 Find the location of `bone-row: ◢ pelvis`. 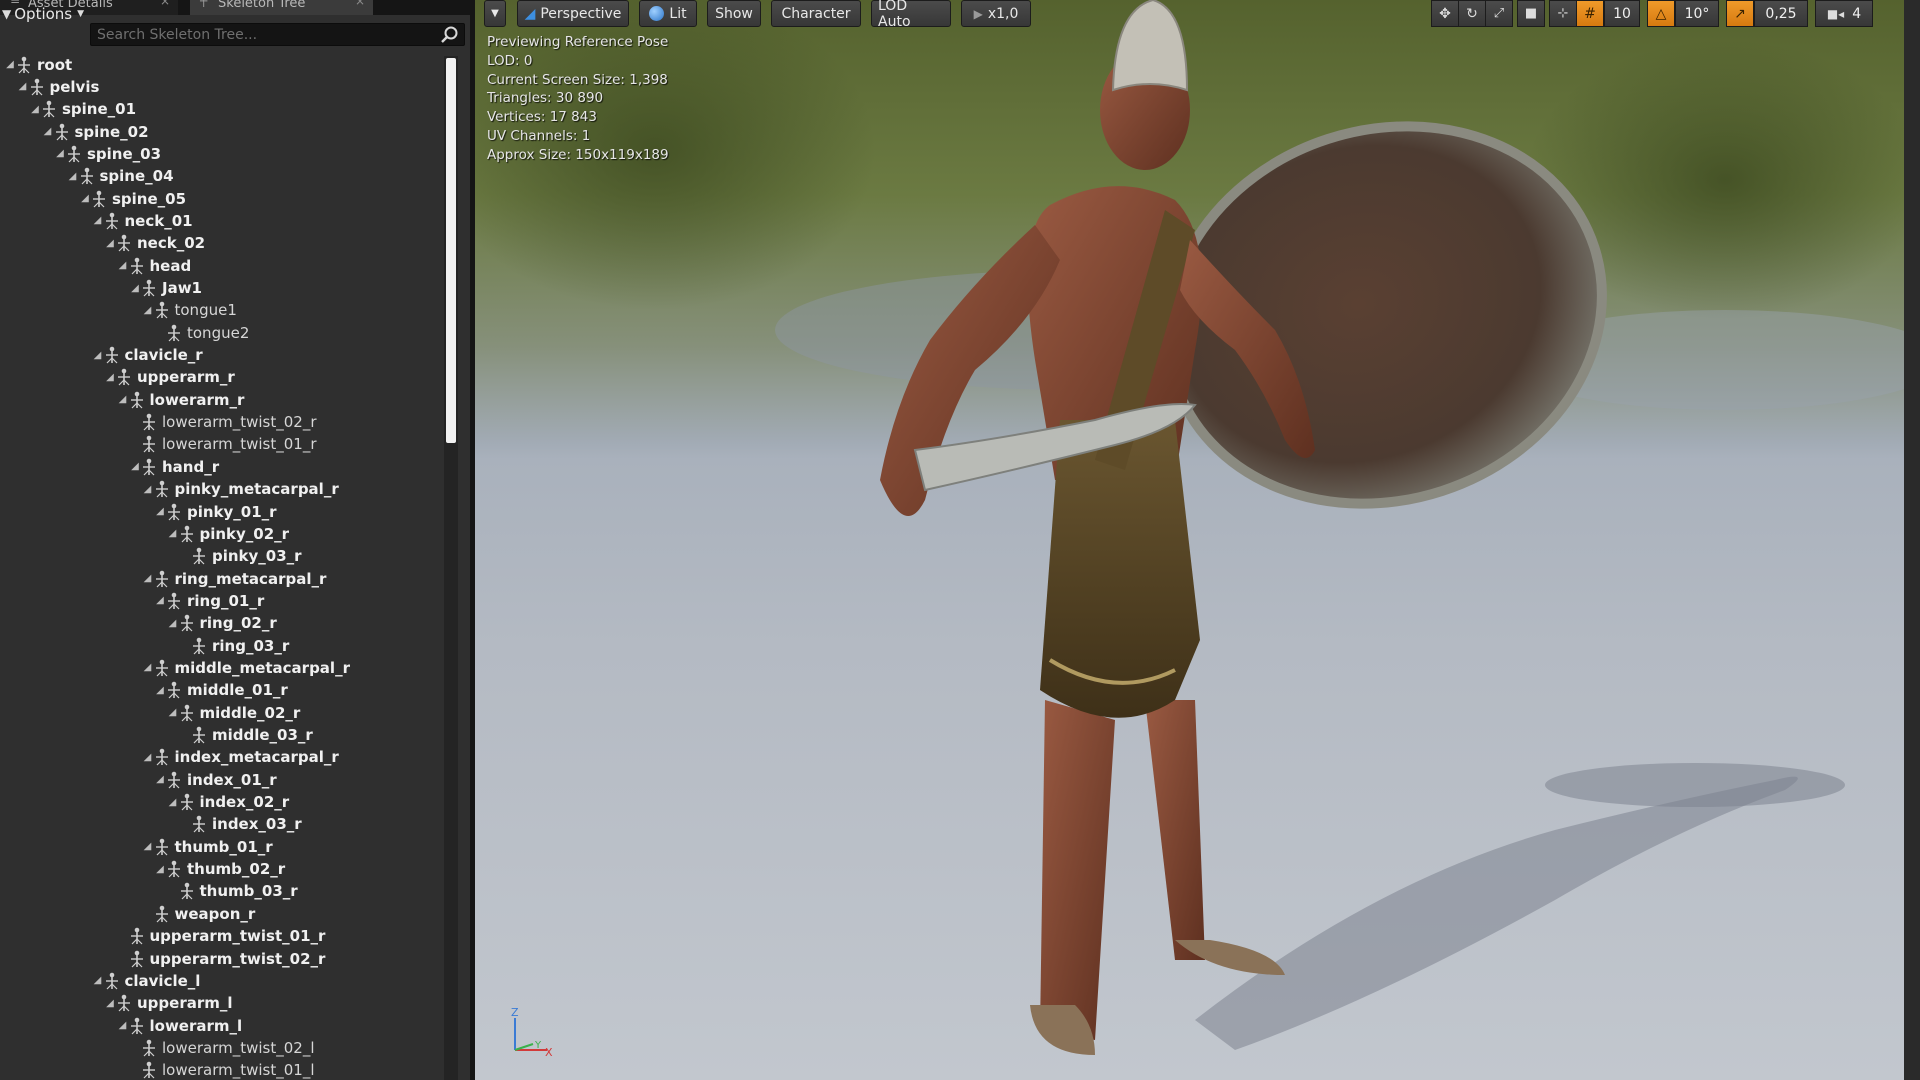

bone-row: ◢ pelvis is located at coordinates (222, 86).